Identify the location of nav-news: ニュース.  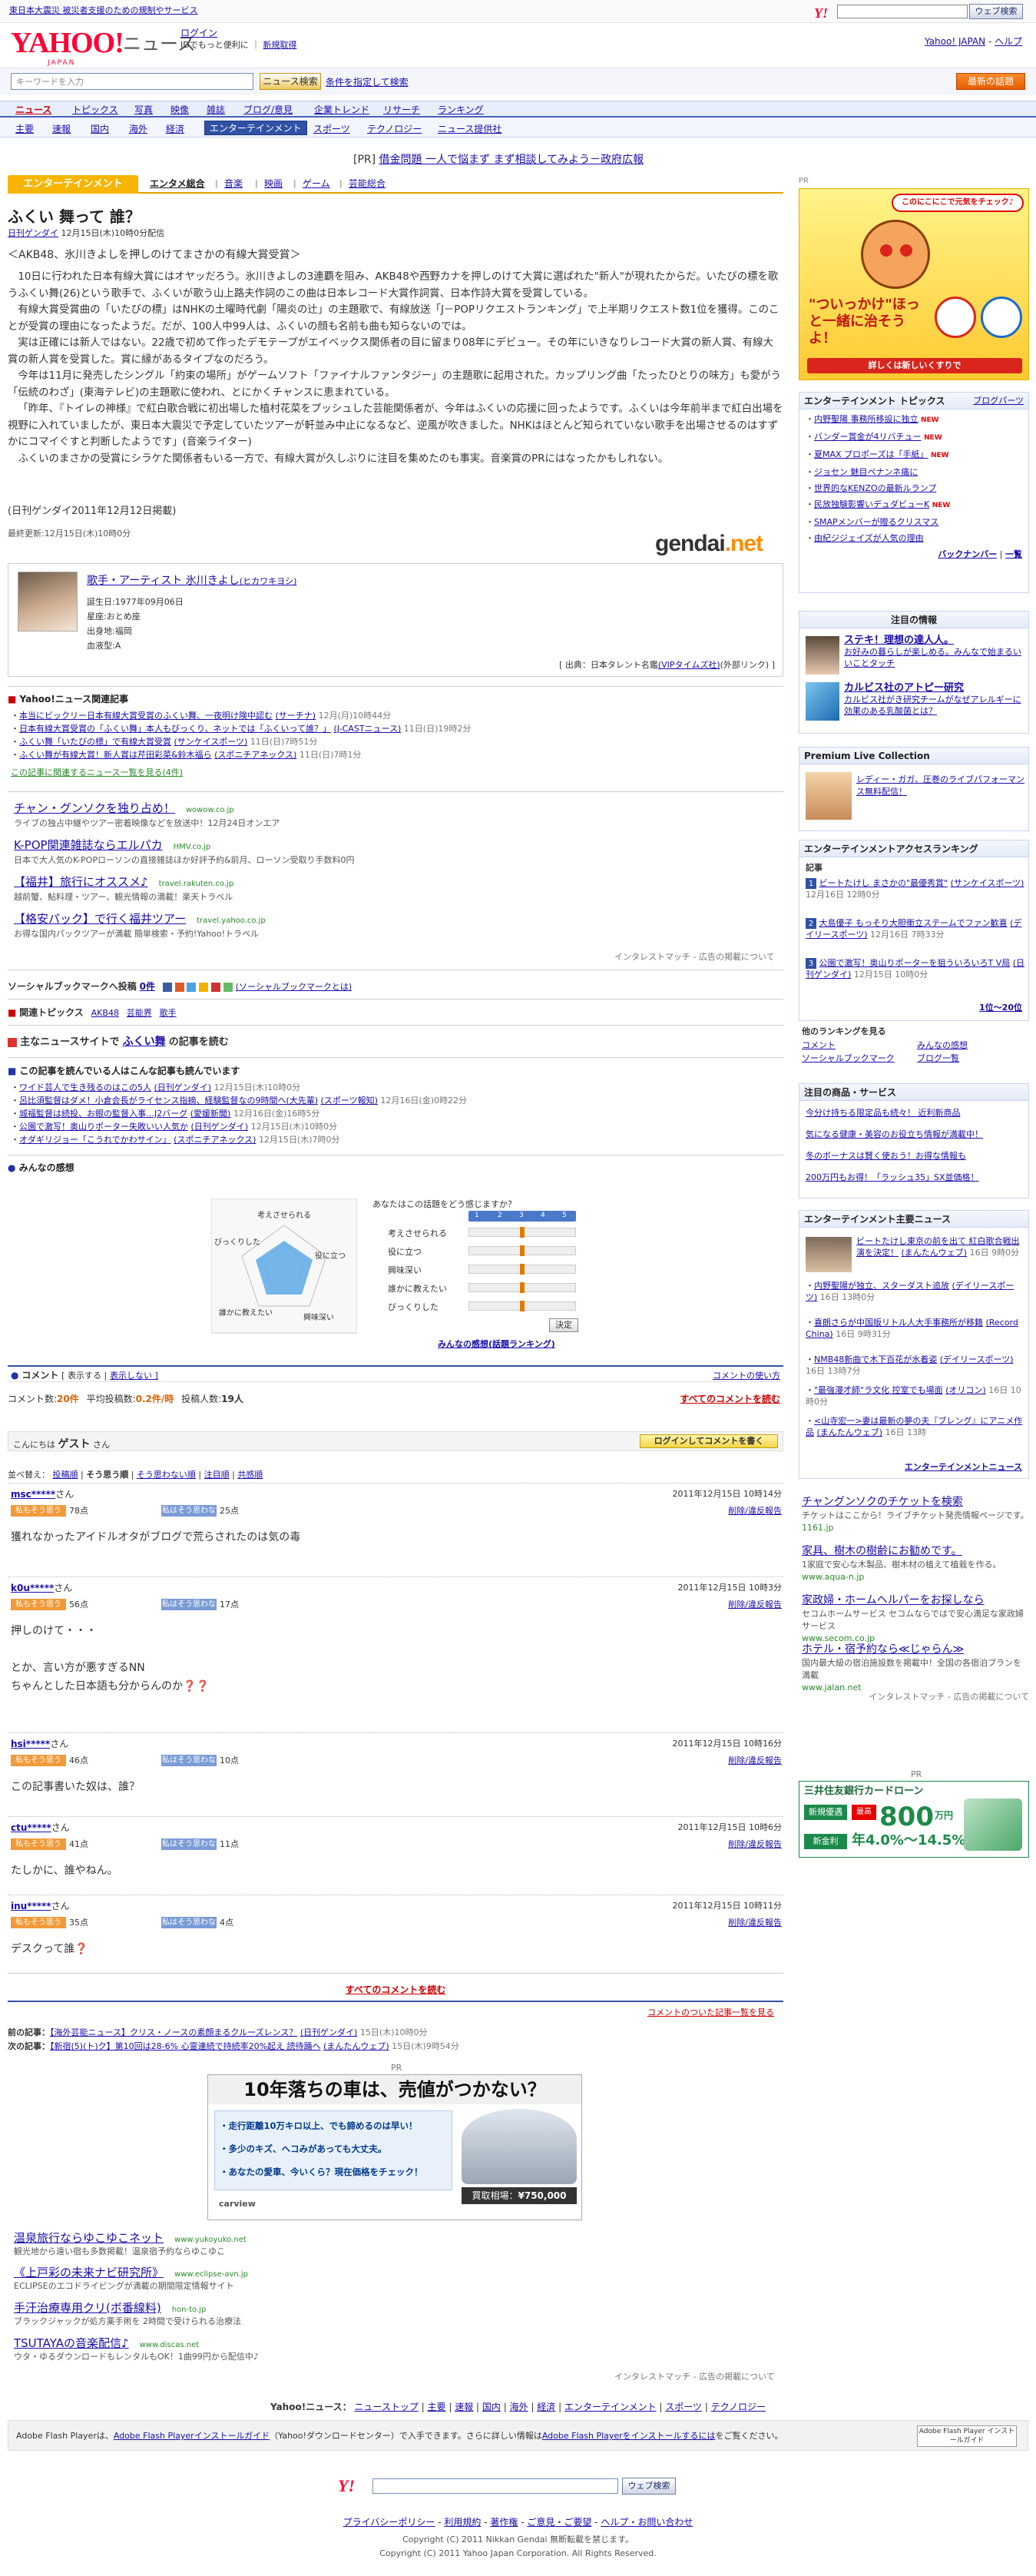
(33, 110).